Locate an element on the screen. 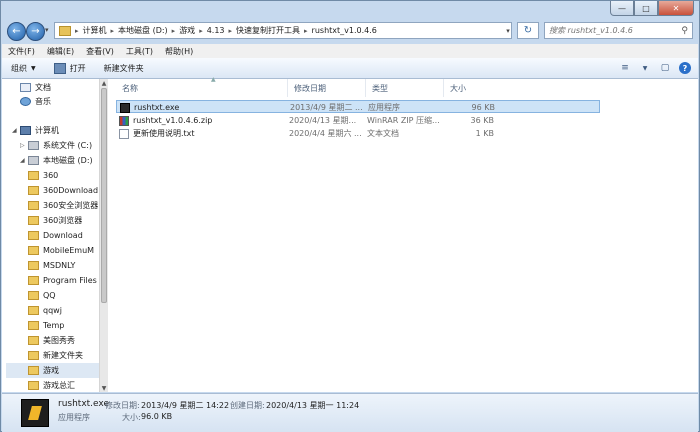  nav-item-folder: 360Download is located at coordinates (63, 190).